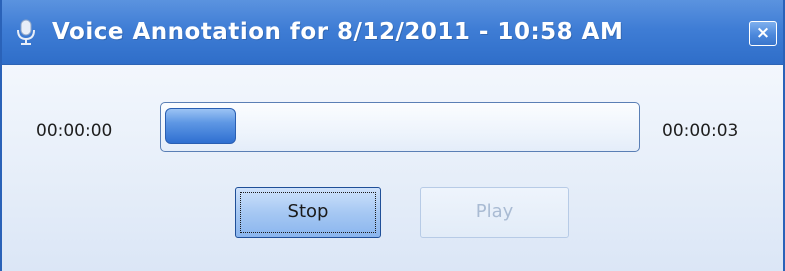  Describe the element at coordinates (200, 126) in the screenshot. I see `progress-fill` at that location.